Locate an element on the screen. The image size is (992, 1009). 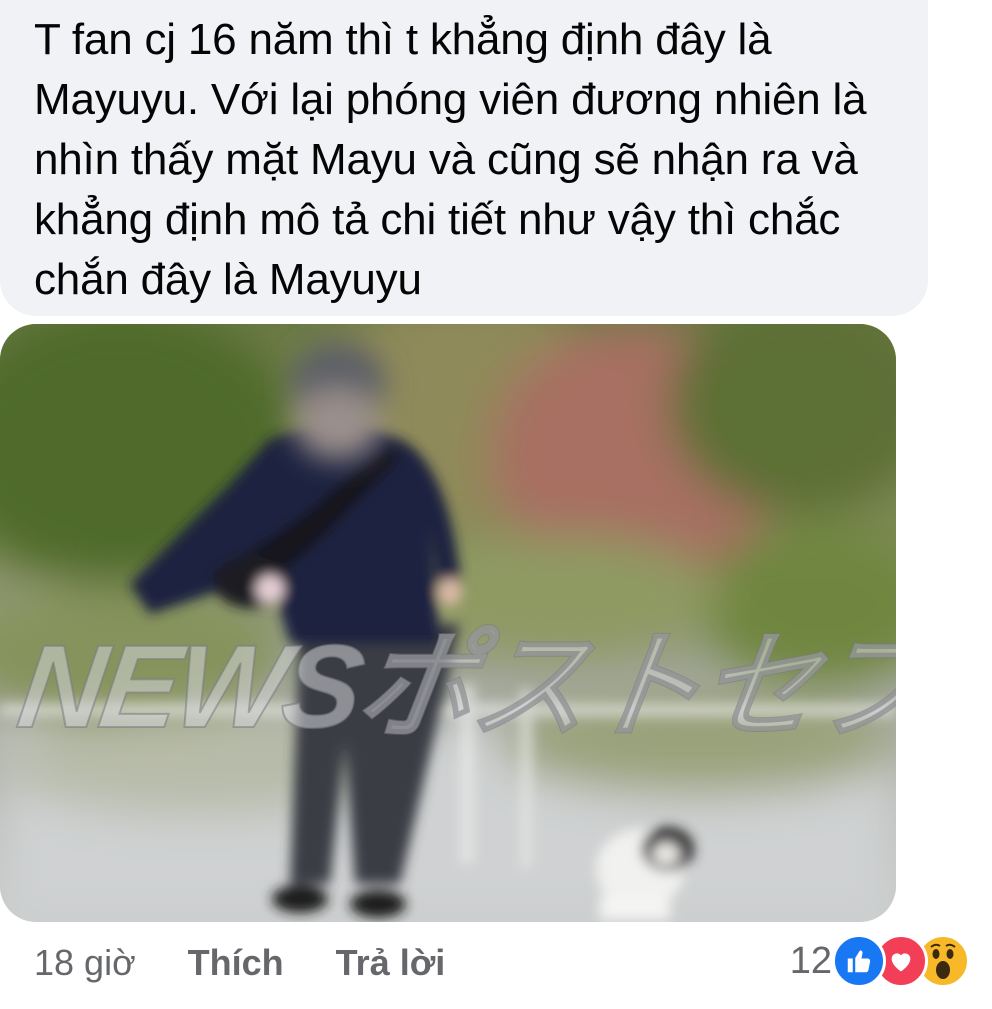
like-icon is located at coordinates (859, 961).